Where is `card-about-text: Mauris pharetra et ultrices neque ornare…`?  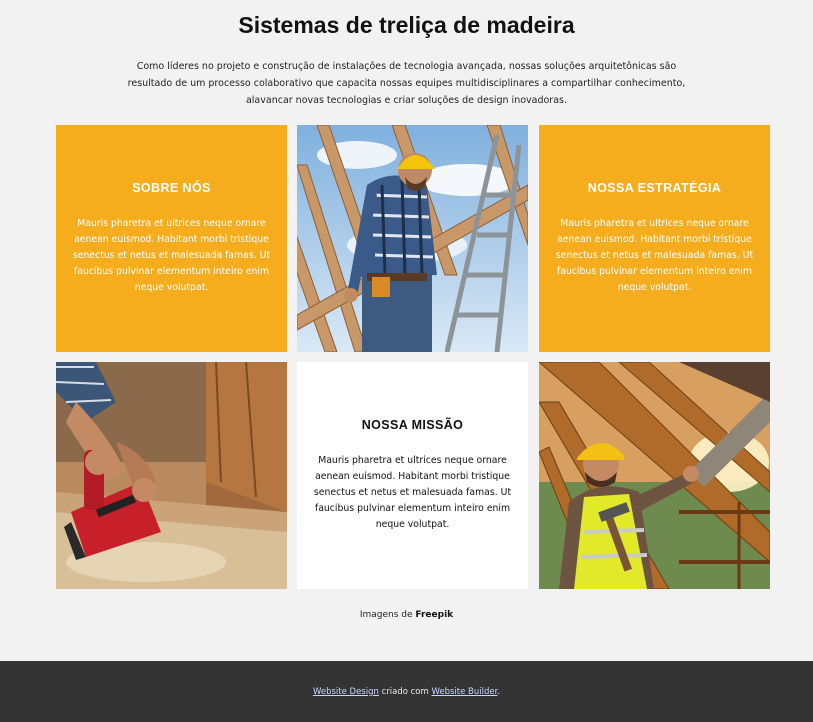 card-about-text: Mauris pharetra et ultrices neque ornare… is located at coordinates (171, 255).